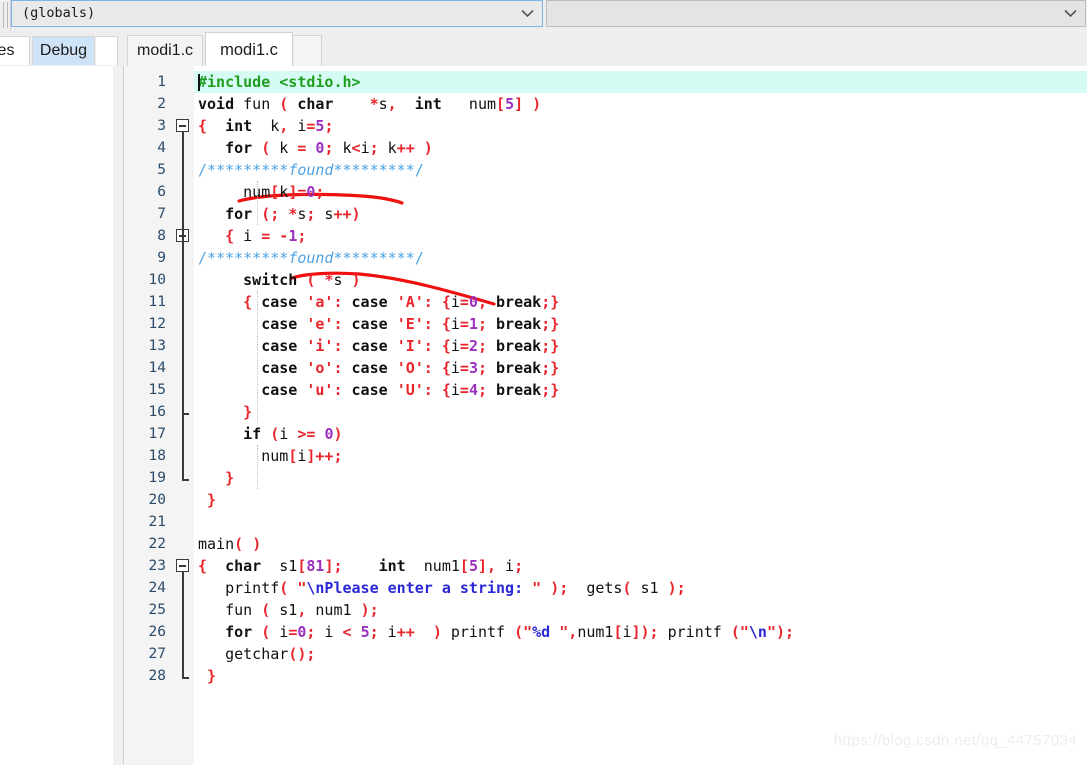  I want to click on code-line: void fun ( char *s, int num[5] ), so click(369, 104).